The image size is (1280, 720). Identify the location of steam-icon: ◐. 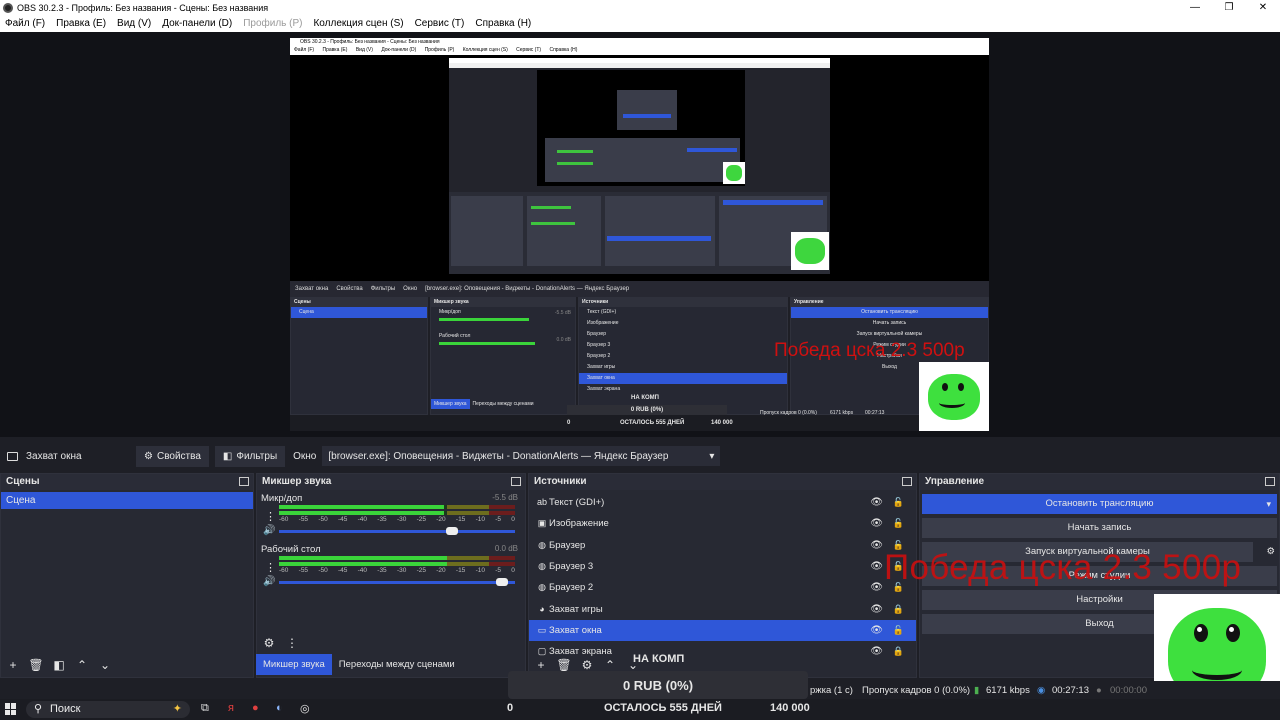
(279, 708).